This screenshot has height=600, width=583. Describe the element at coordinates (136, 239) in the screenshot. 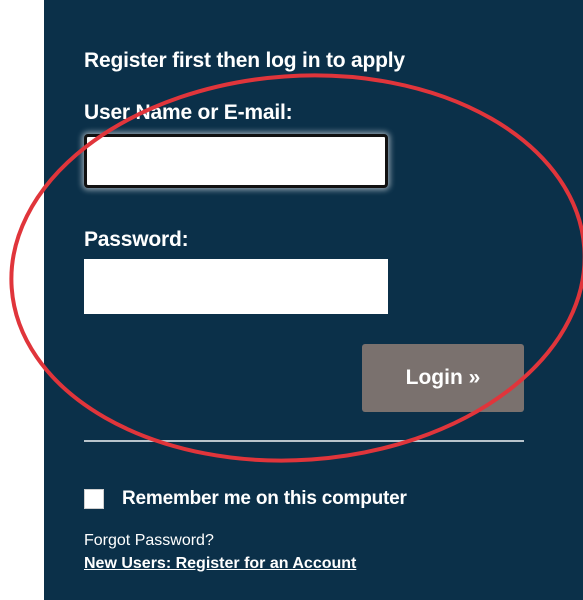

I see `password-label: Password:` at that location.